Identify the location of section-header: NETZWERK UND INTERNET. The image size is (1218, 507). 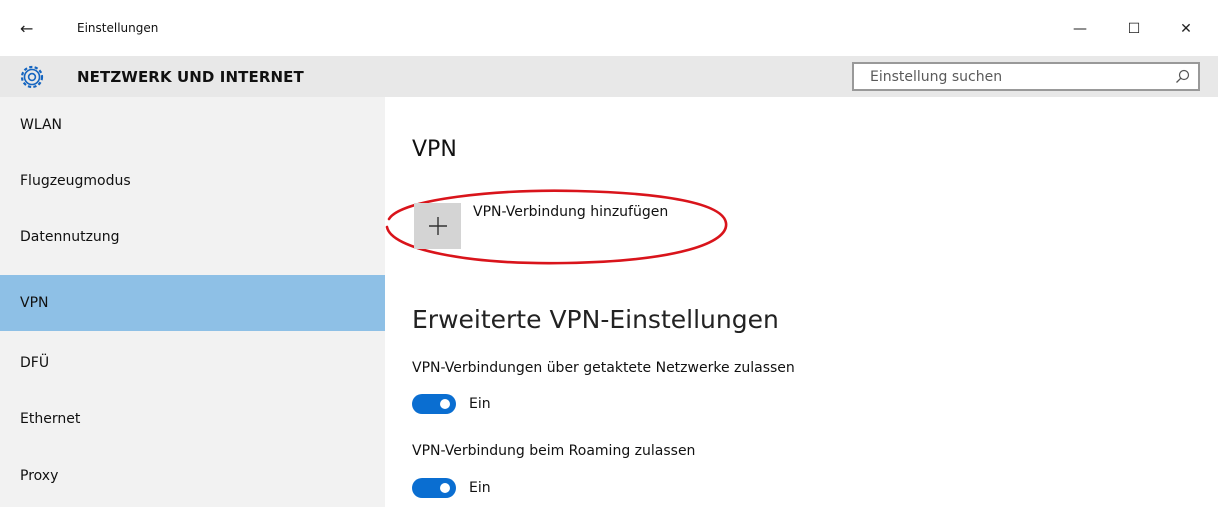
(609, 76).